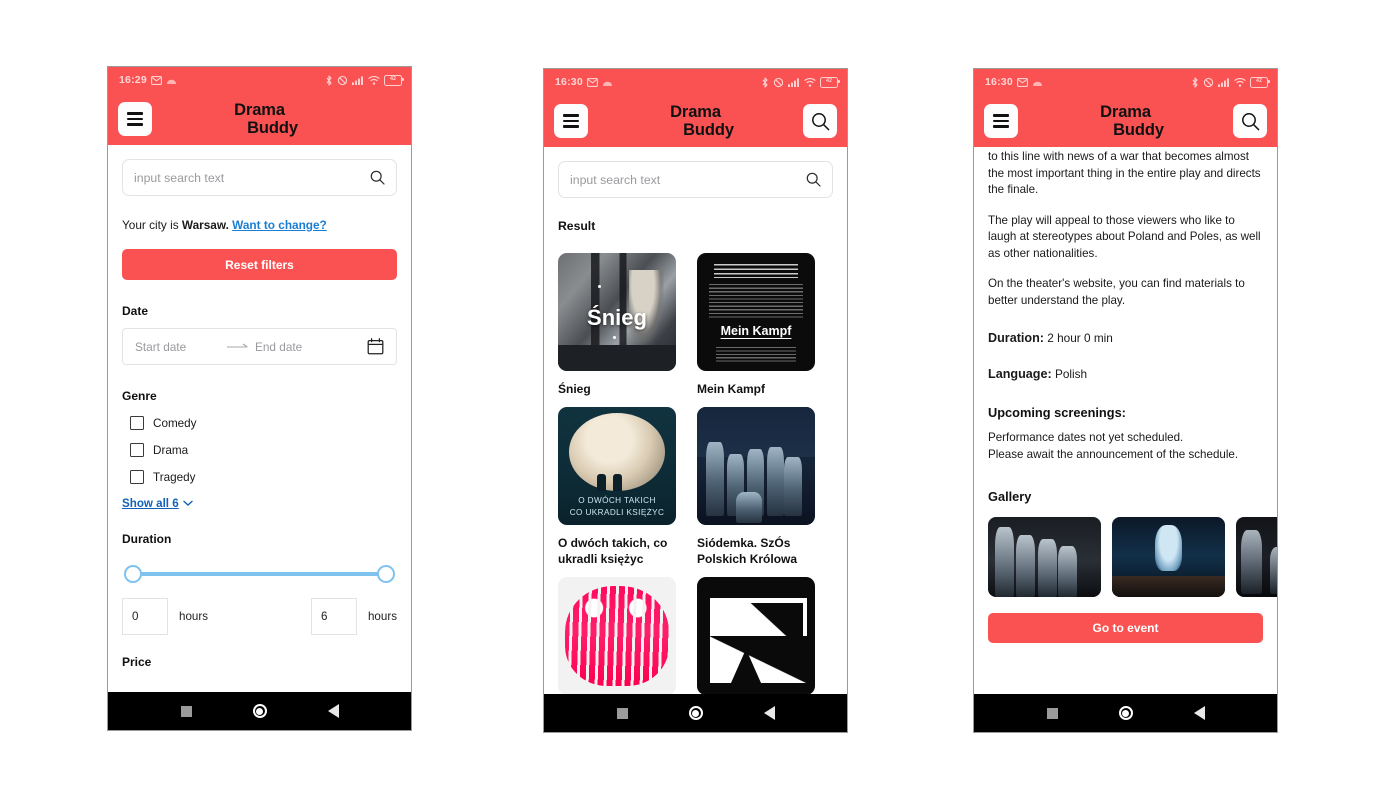 This screenshot has width=1400, height=805. What do you see at coordinates (617, 512) in the screenshot?
I see `poster-subtitle-text: CO UKRADLI KSIĘŻYC` at bounding box center [617, 512].